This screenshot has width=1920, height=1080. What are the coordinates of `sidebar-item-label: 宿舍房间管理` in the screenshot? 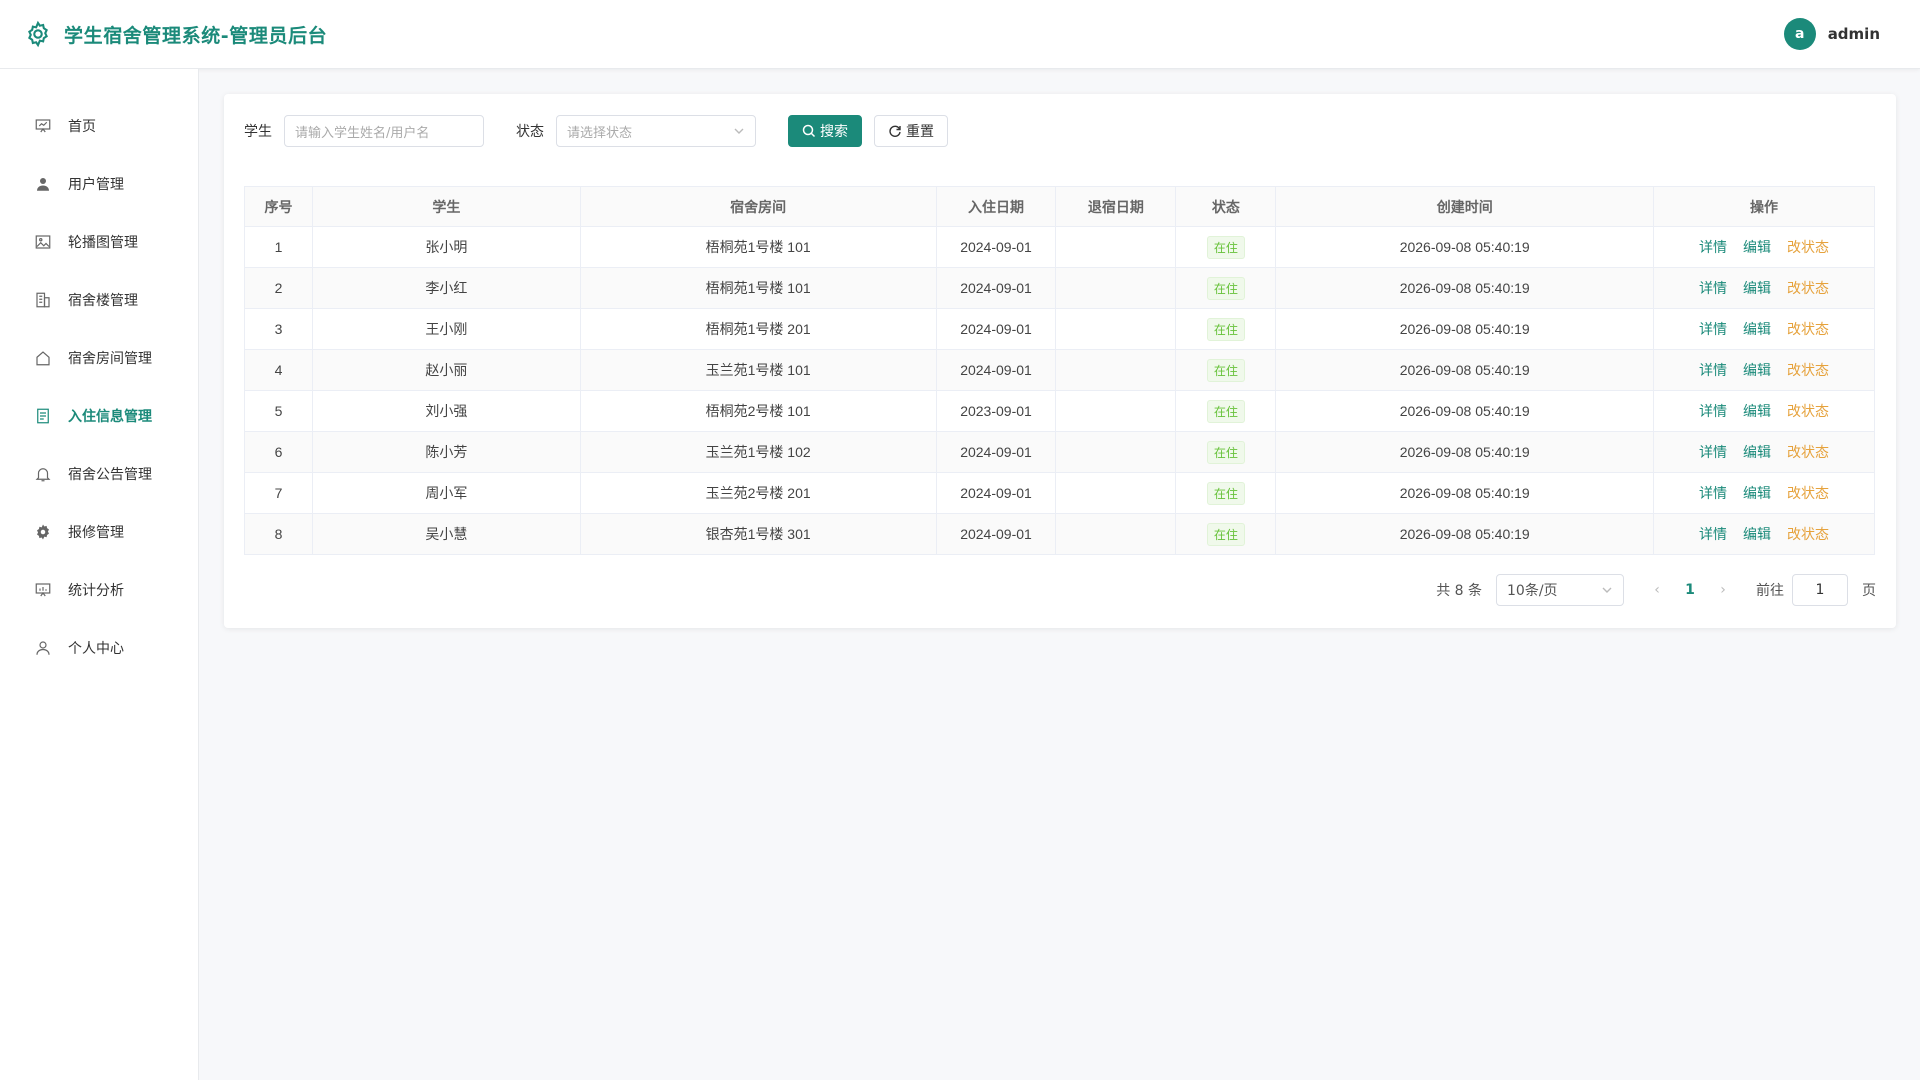 It's located at (110, 359).